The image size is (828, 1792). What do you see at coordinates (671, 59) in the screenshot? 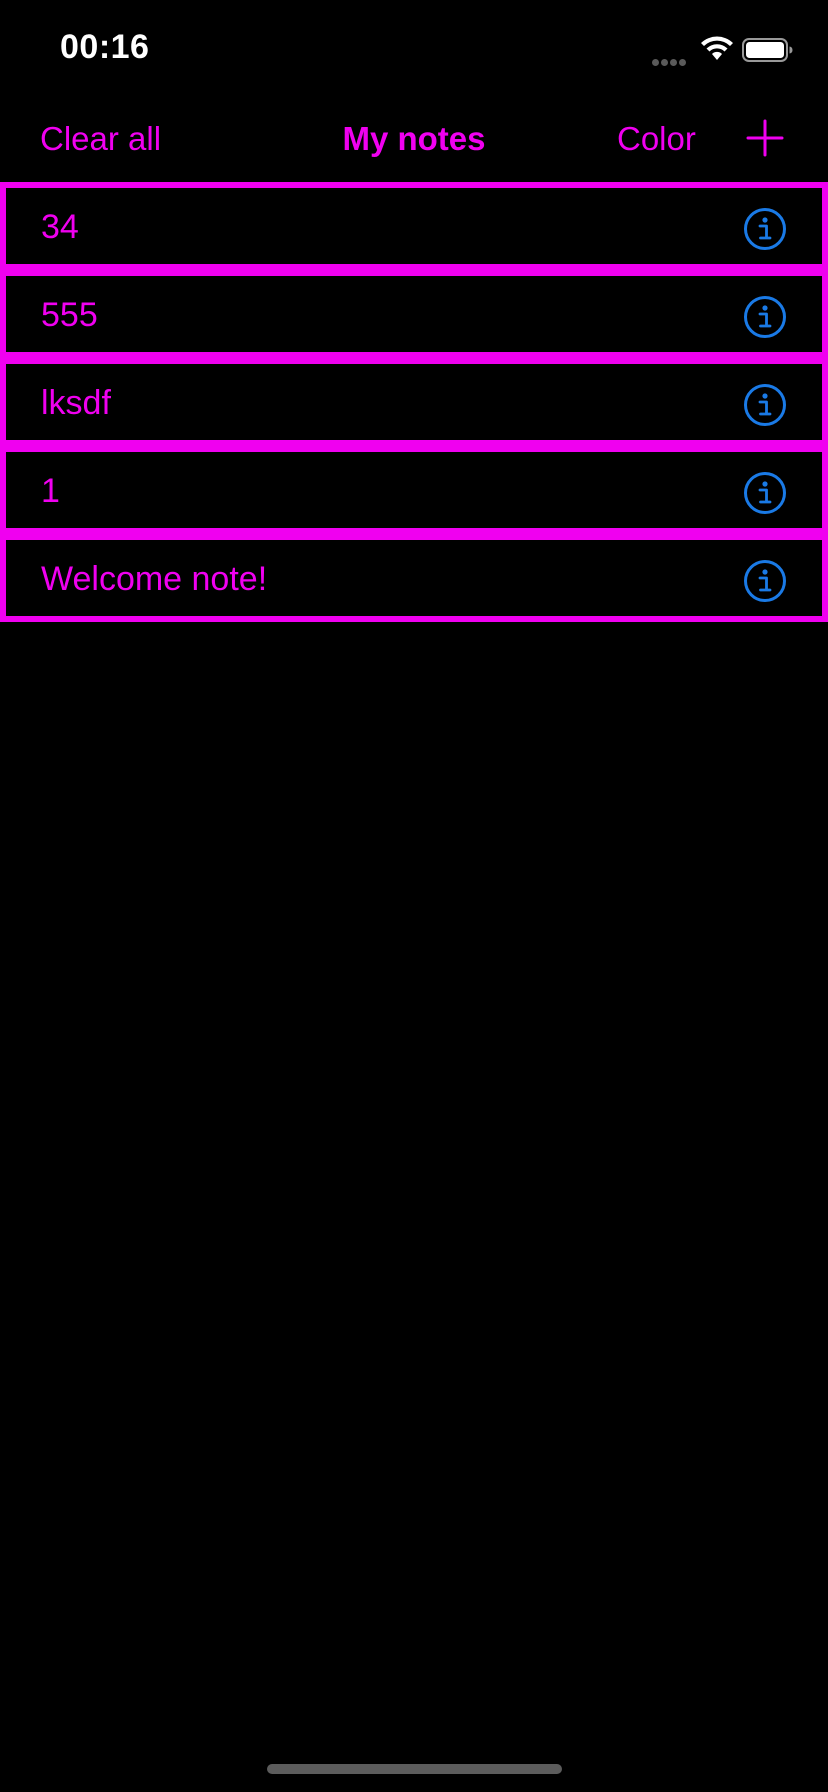
I see `signal-icon` at bounding box center [671, 59].